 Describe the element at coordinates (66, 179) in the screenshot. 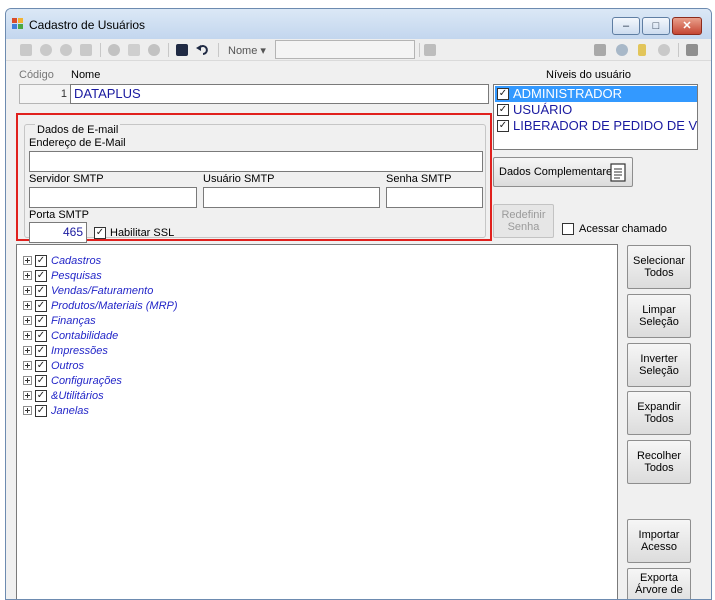

I see `smtp-server-label: Servidor SMTP` at that location.